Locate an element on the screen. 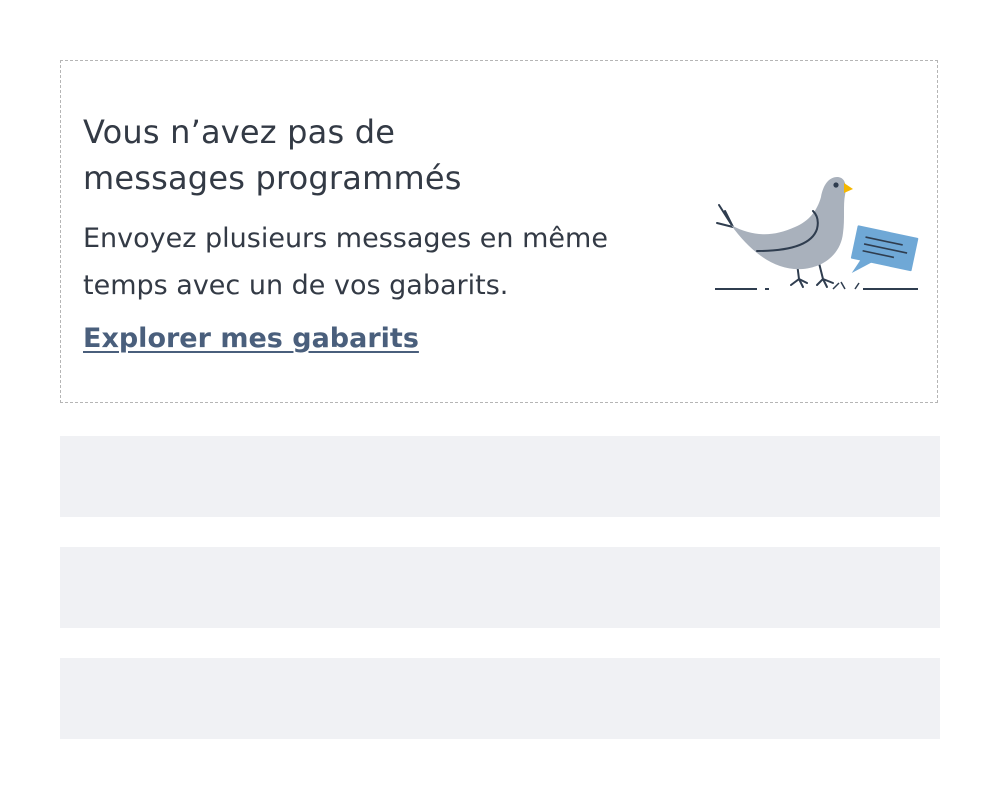 This screenshot has height=800, width=1000. pigeon-with-speech-bubble-icon is located at coordinates (818, 233).